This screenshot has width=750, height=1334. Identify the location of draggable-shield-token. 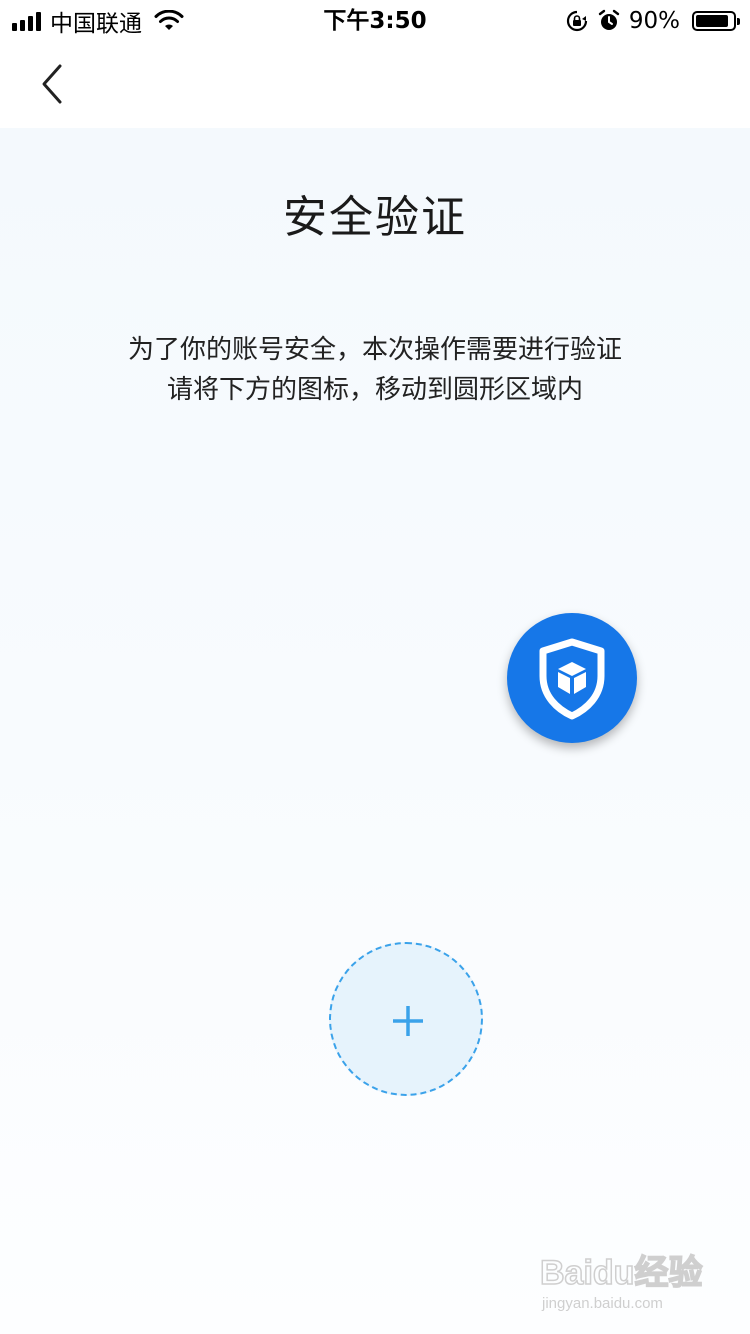
(572, 678).